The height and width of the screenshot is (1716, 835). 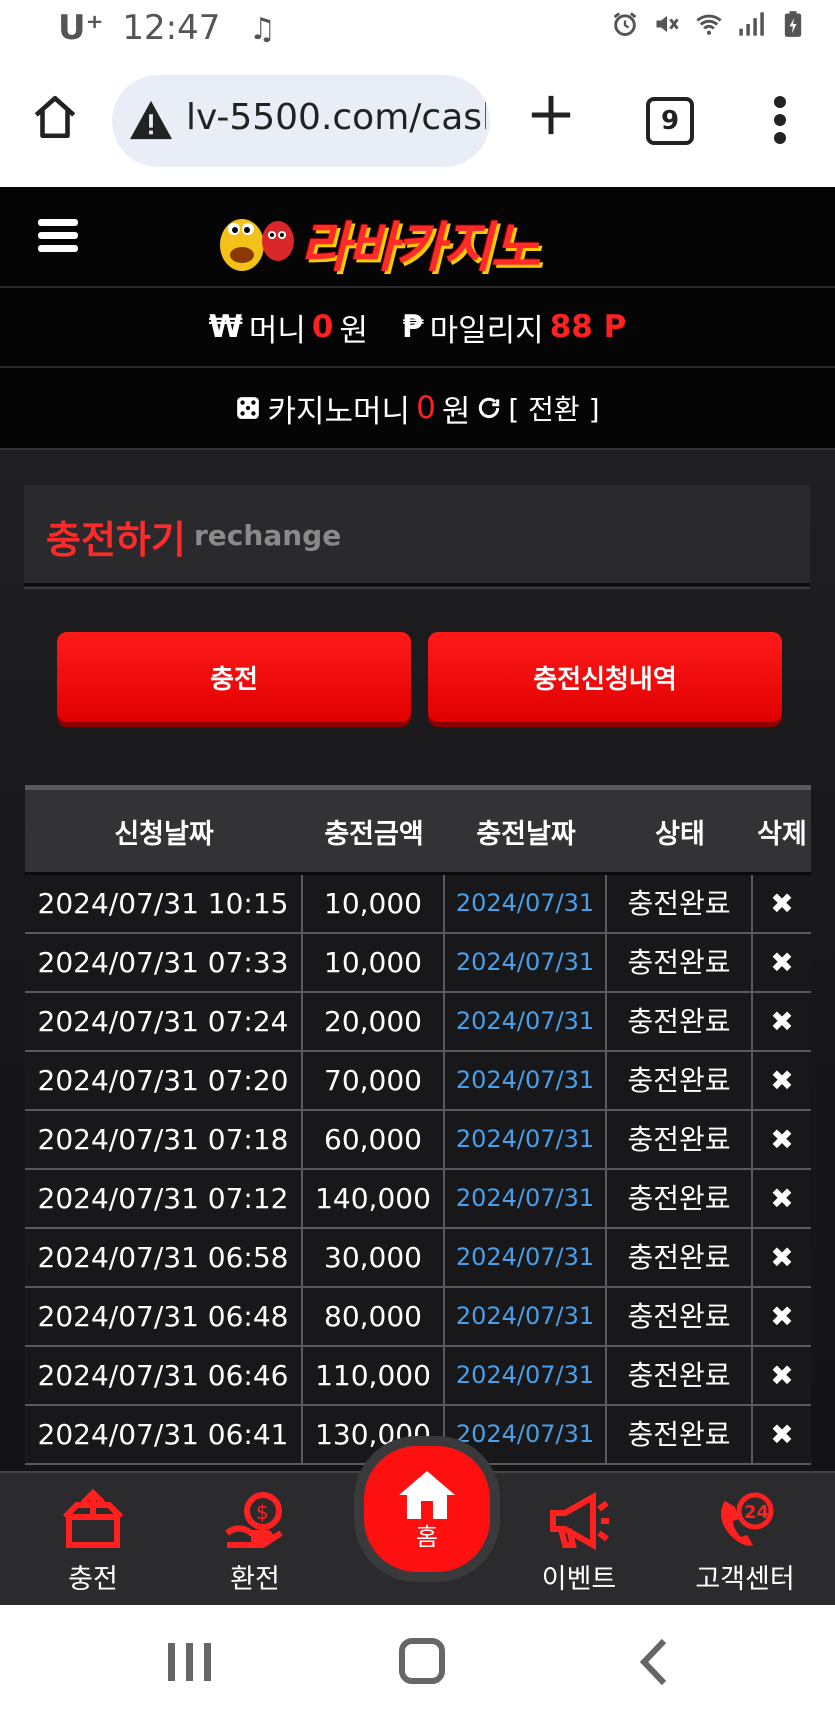 I want to click on header-amount: 충전금액, so click(x=374, y=834).